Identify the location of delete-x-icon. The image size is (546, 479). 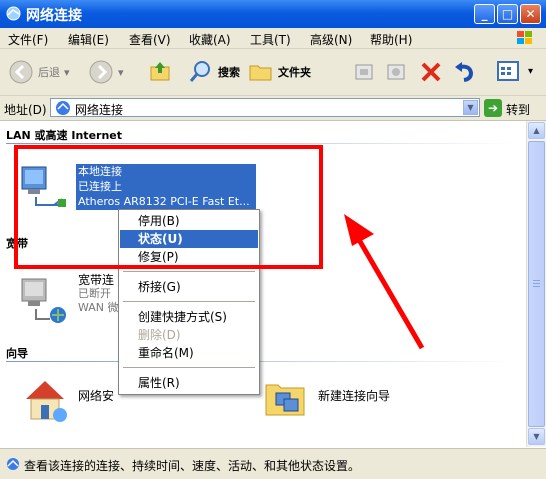
(431, 72).